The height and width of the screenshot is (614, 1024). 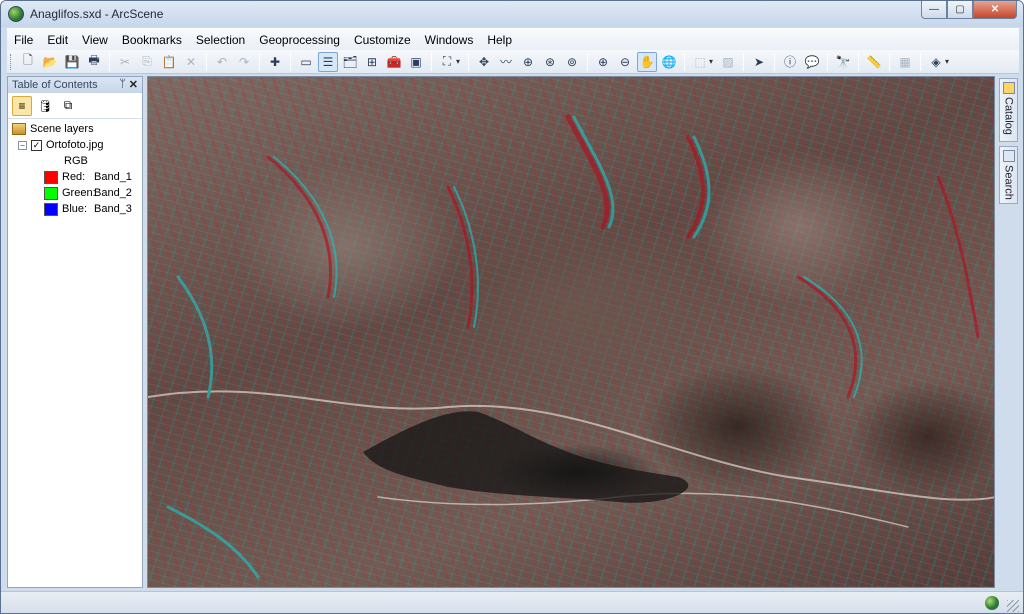 What do you see at coordinates (394, 62) in the screenshot?
I see `arctoolbox-icon: 🧰` at bounding box center [394, 62].